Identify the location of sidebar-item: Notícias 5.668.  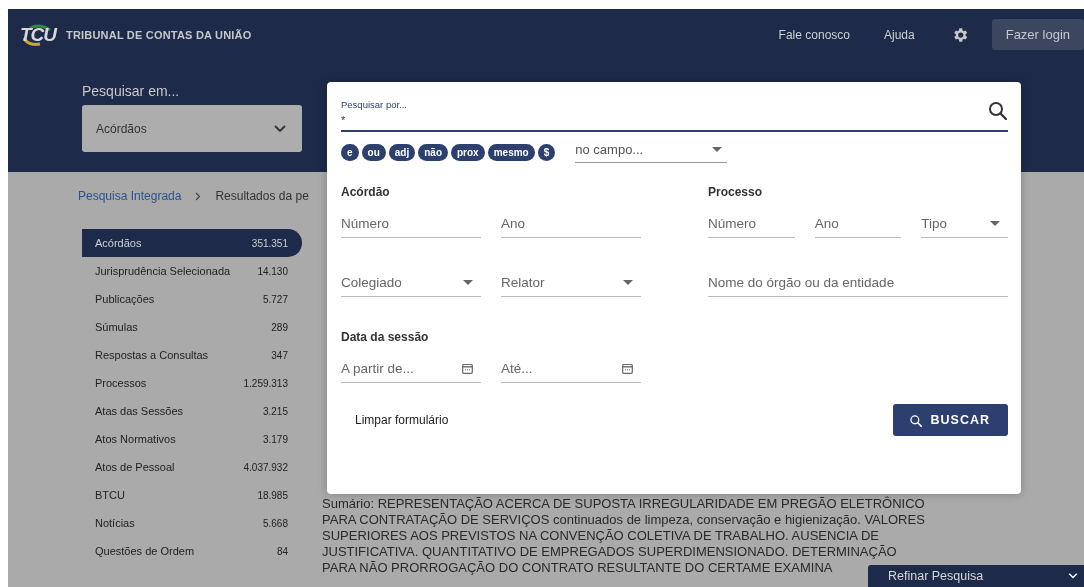
(192, 523).